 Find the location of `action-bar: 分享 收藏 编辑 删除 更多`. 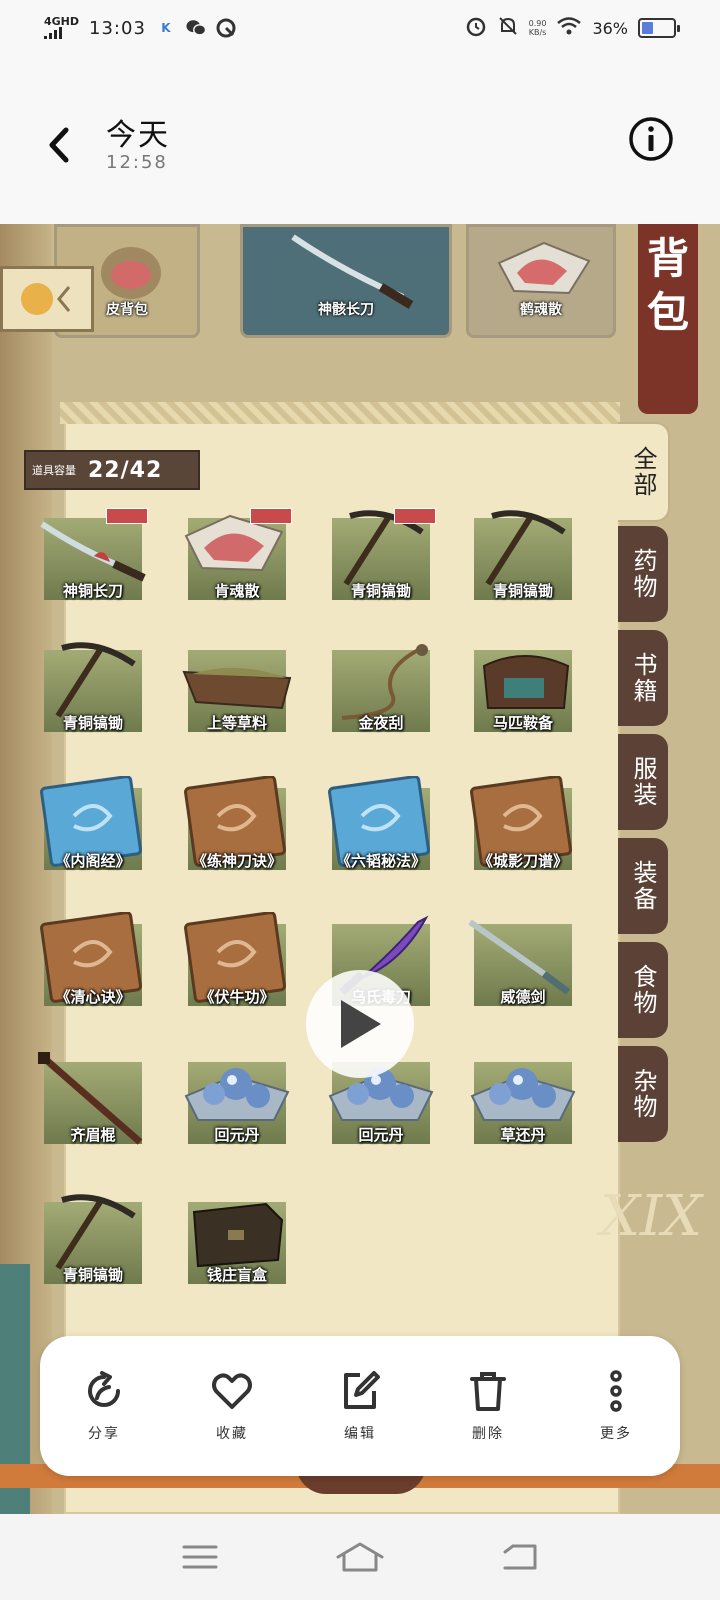

action-bar: 分享 收藏 编辑 删除 更多 is located at coordinates (360, 1406).